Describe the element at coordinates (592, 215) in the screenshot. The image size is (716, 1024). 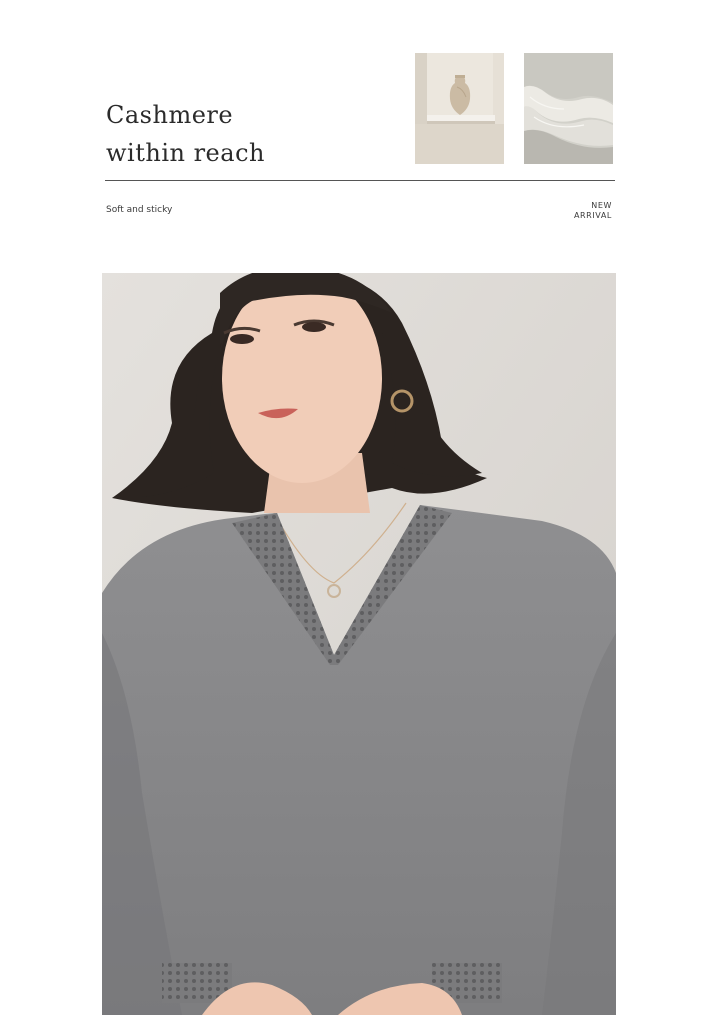
I see `badge-line-2: ARRIVAL` at that location.